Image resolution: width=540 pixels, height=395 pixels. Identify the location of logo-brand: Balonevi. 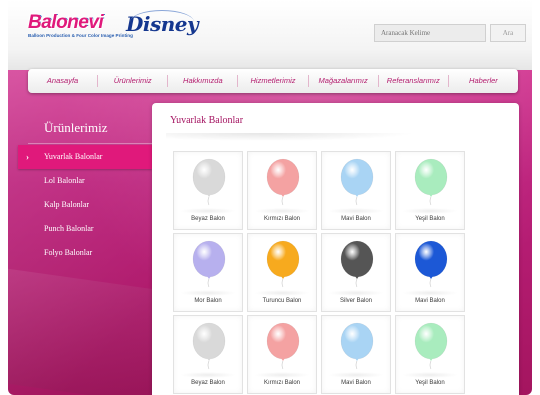
(66, 22).